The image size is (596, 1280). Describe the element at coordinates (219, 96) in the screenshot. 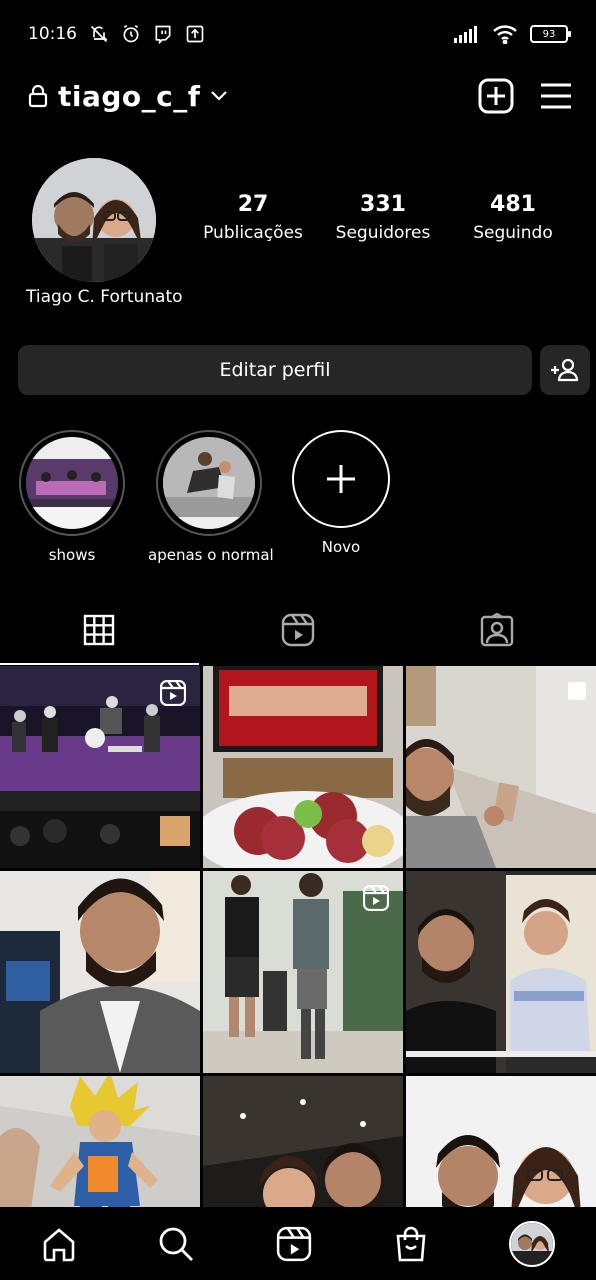

I see `chevron-down-icon` at that location.